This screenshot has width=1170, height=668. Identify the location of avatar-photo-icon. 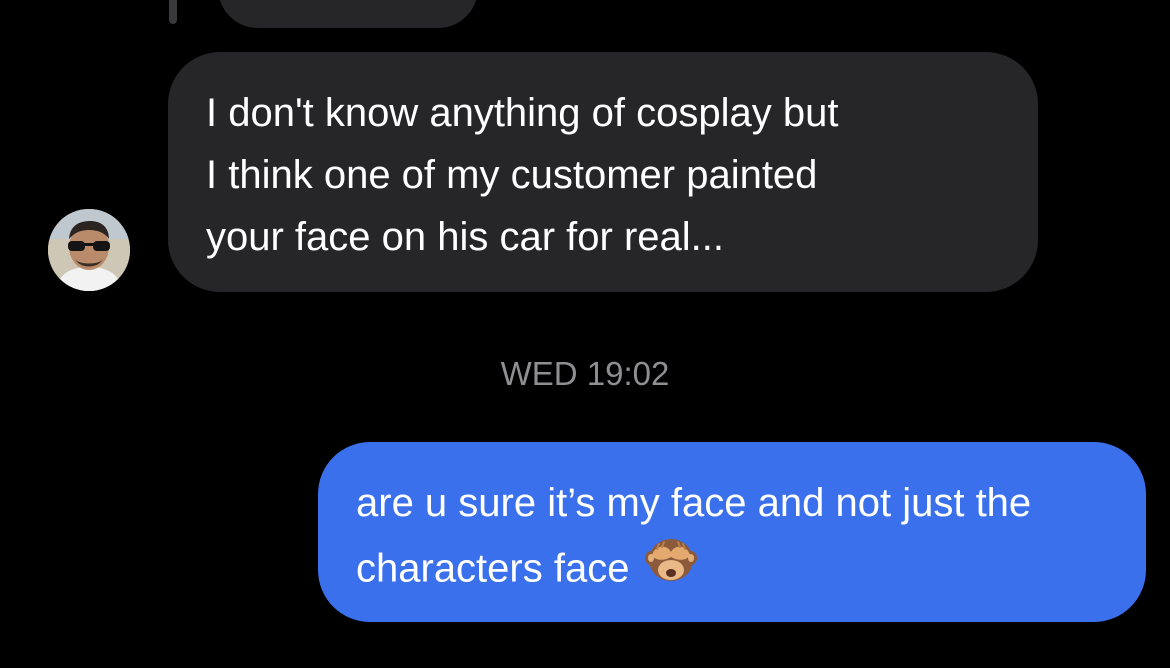
(89, 250).